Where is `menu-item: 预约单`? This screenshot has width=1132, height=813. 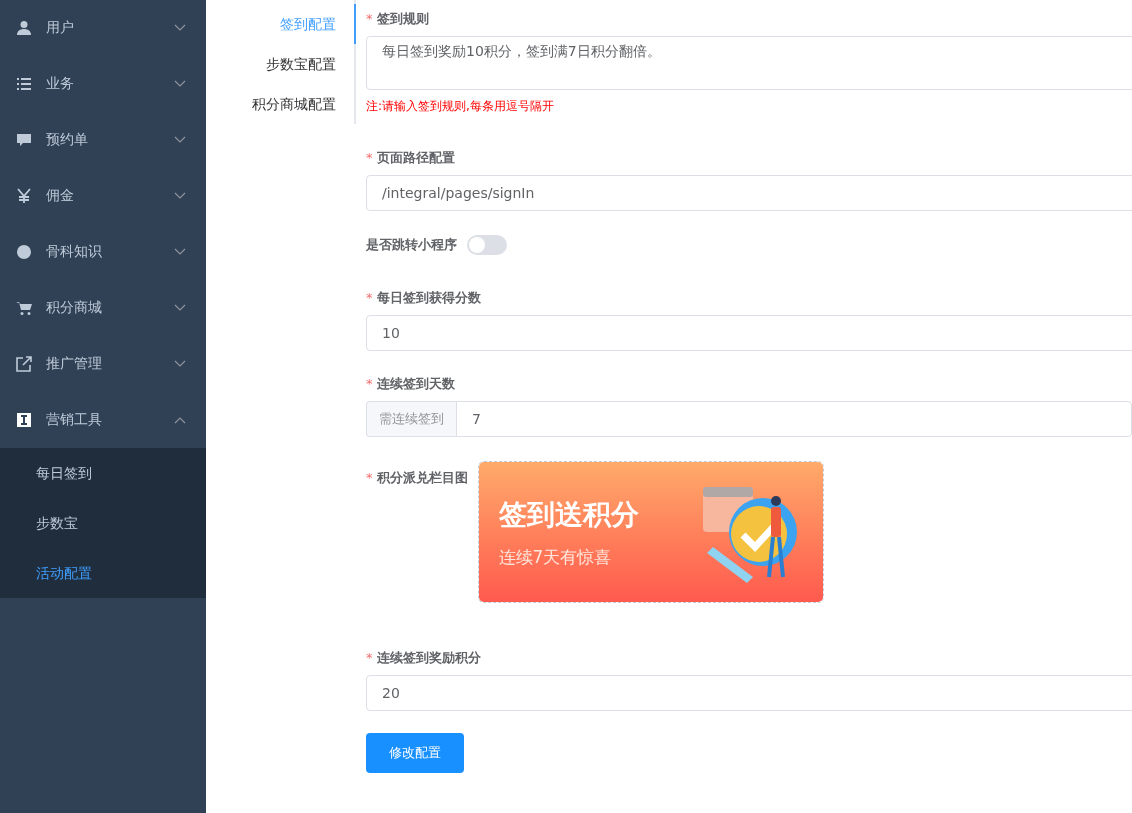 menu-item: 预约单 is located at coordinates (103, 140).